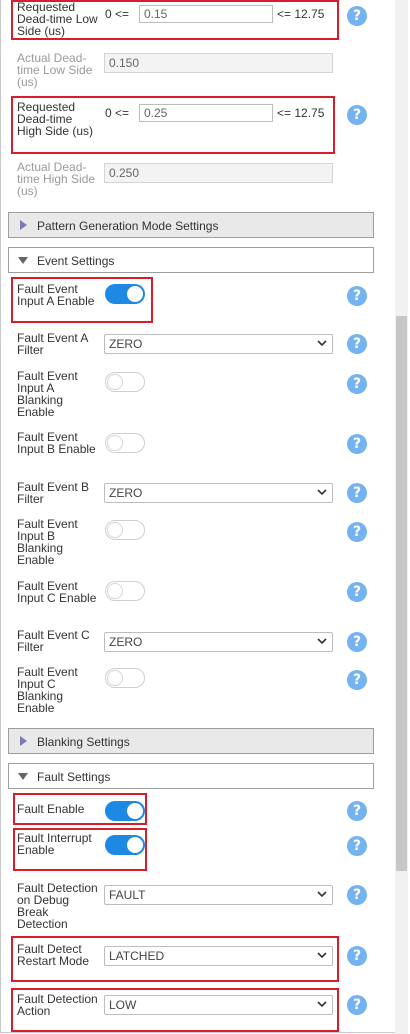 The width and height of the screenshot is (410, 1034). I want to click on select-value: LATCHED, so click(137, 956).